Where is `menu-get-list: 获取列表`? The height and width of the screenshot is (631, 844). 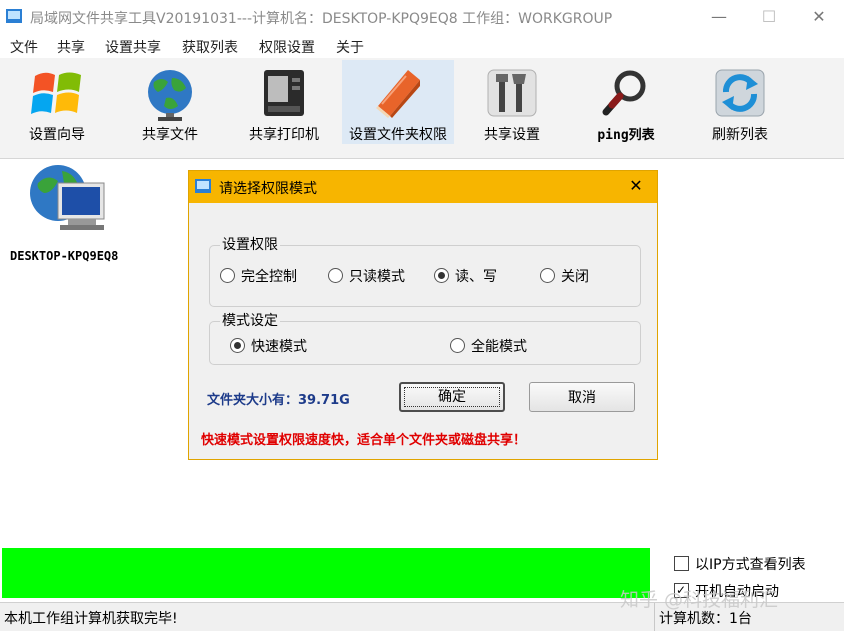 menu-get-list: 获取列表 is located at coordinates (210, 47).